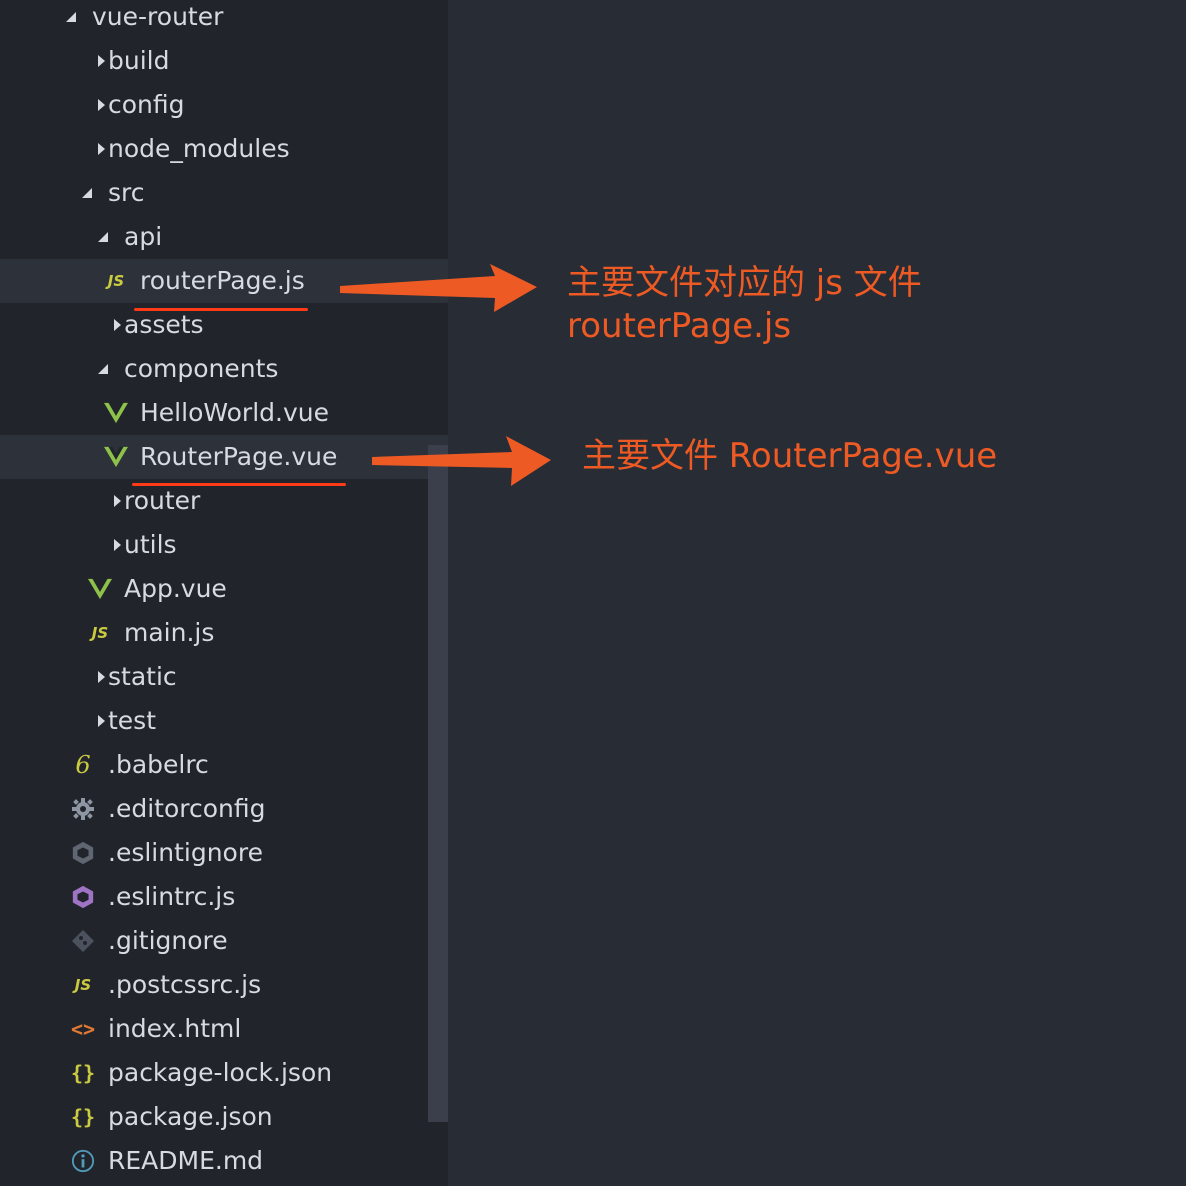  I want to click on annotation-vue-line: 主要文件 RouterPage.vue, so click(790, 456).